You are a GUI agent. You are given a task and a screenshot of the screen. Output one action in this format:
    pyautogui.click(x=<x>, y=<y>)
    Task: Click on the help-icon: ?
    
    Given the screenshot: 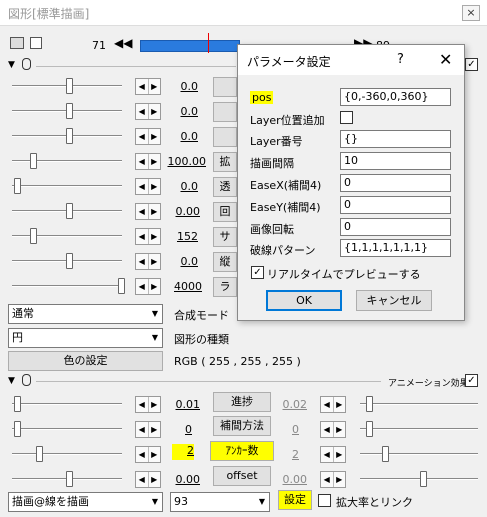 What is the action you would take?
    pyautogui.click(x=400, y=59)
    